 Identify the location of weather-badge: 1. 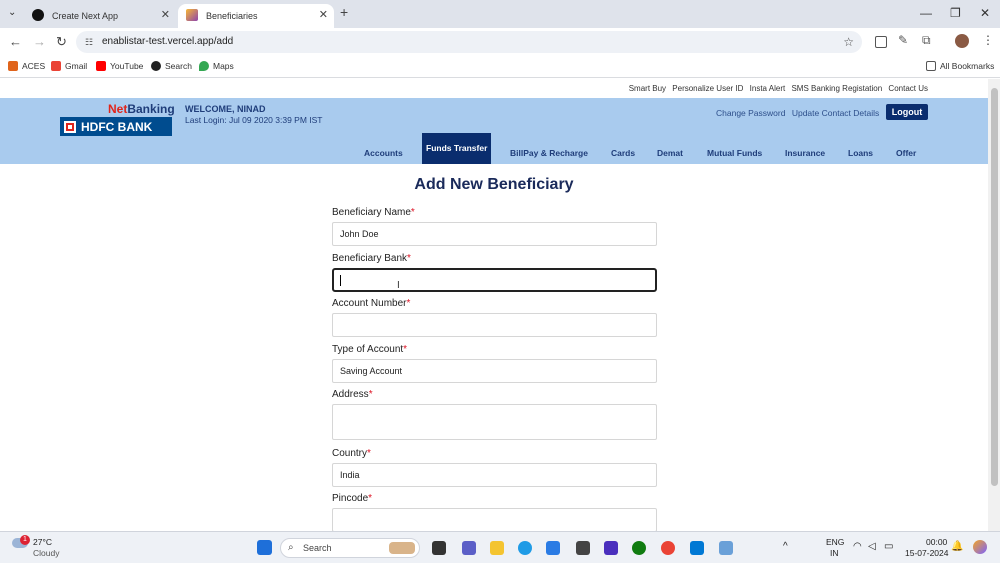
(25, 540).